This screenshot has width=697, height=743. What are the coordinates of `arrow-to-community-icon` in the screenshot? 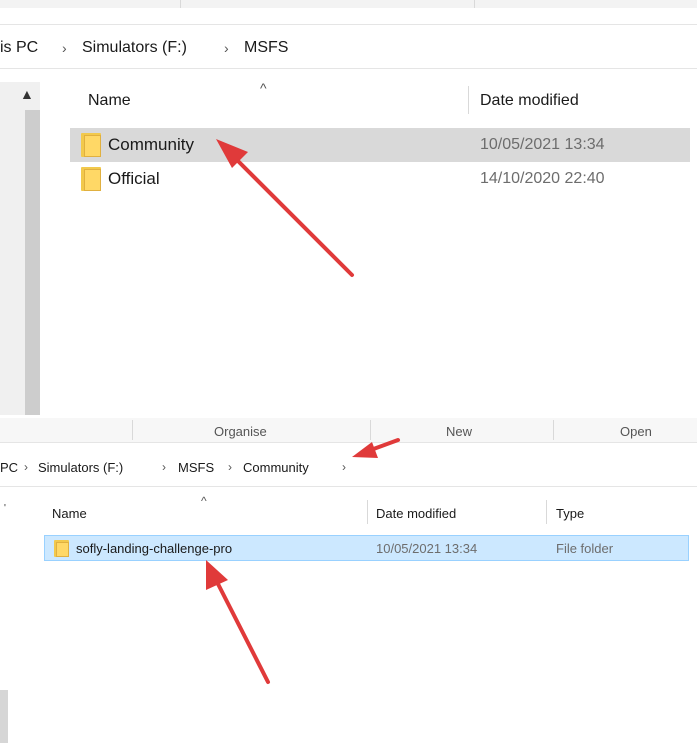 It's located at (285, 208).